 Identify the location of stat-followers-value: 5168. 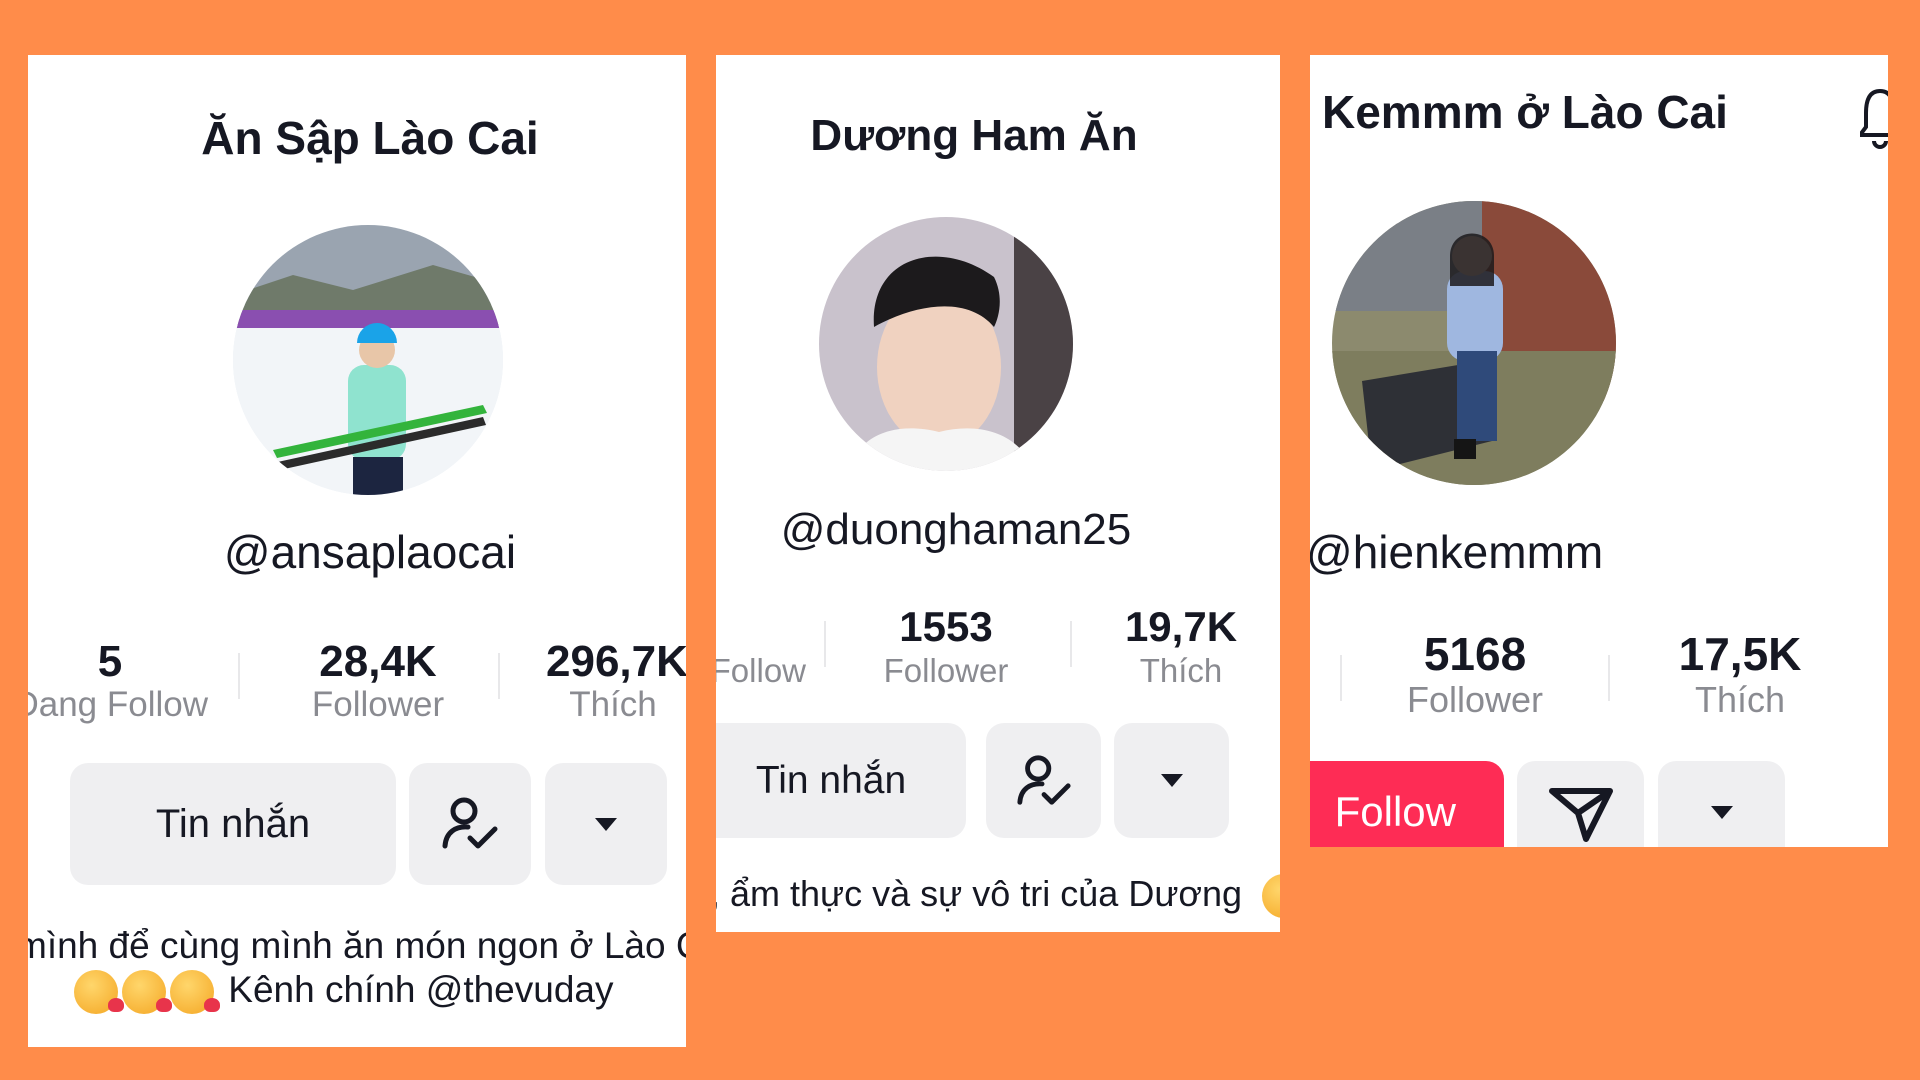
(1475, 654).